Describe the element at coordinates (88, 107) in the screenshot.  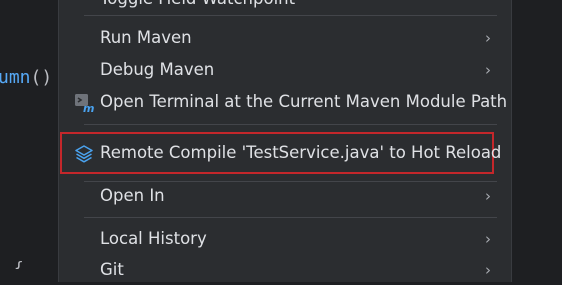
I see `svg-text: m` at that location.